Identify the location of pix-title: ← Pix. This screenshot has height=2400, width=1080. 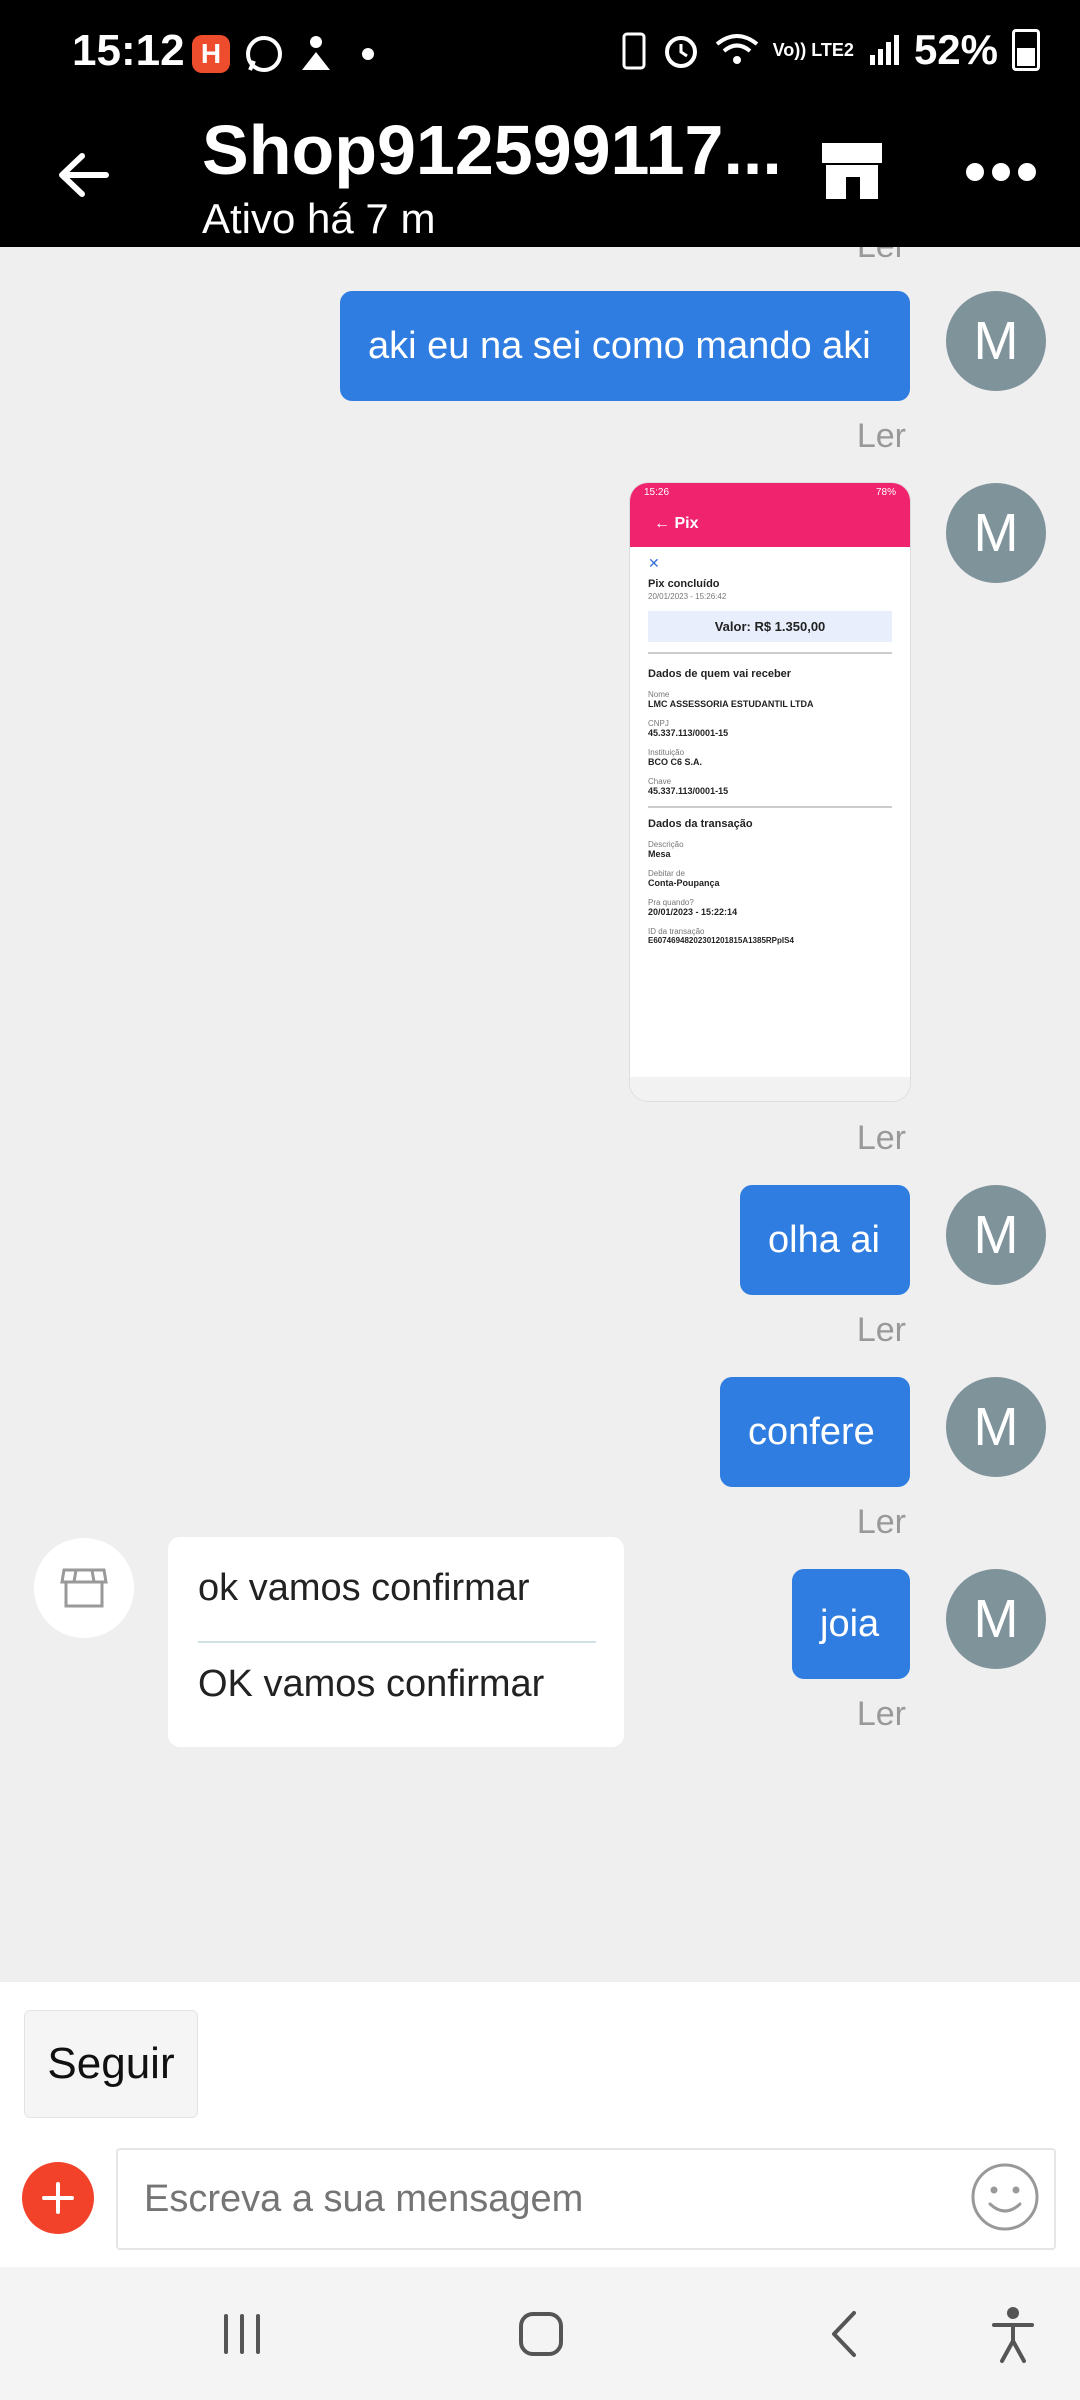
(676, 523).